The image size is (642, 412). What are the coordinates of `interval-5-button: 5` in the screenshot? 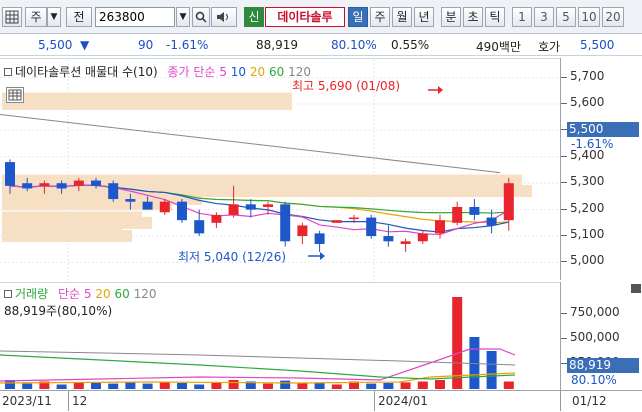 It's located at (566, 17).